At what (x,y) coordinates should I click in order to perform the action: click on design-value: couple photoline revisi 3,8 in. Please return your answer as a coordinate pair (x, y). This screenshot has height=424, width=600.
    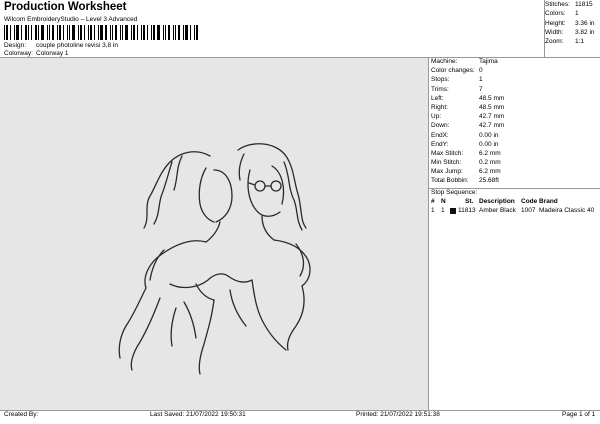
    Looking at the image, I should click on (77, 45).